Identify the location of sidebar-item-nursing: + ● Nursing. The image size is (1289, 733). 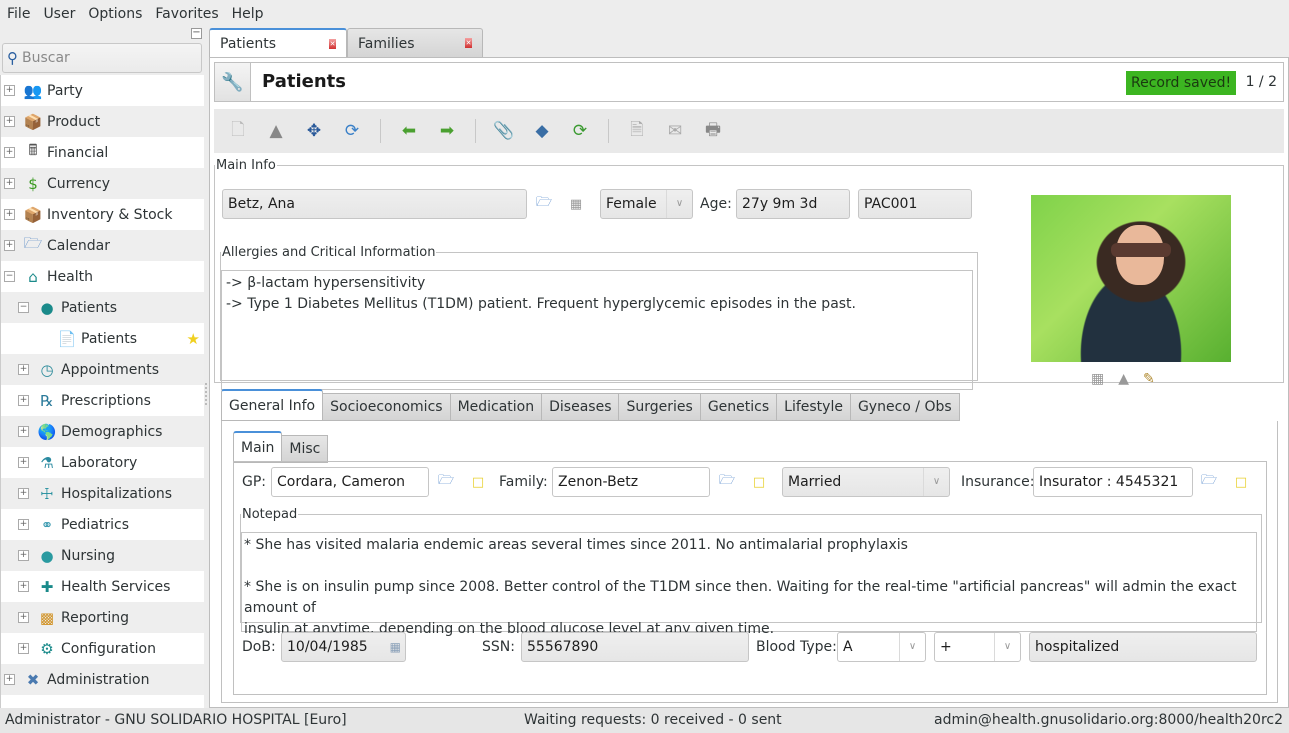
(102, 555).